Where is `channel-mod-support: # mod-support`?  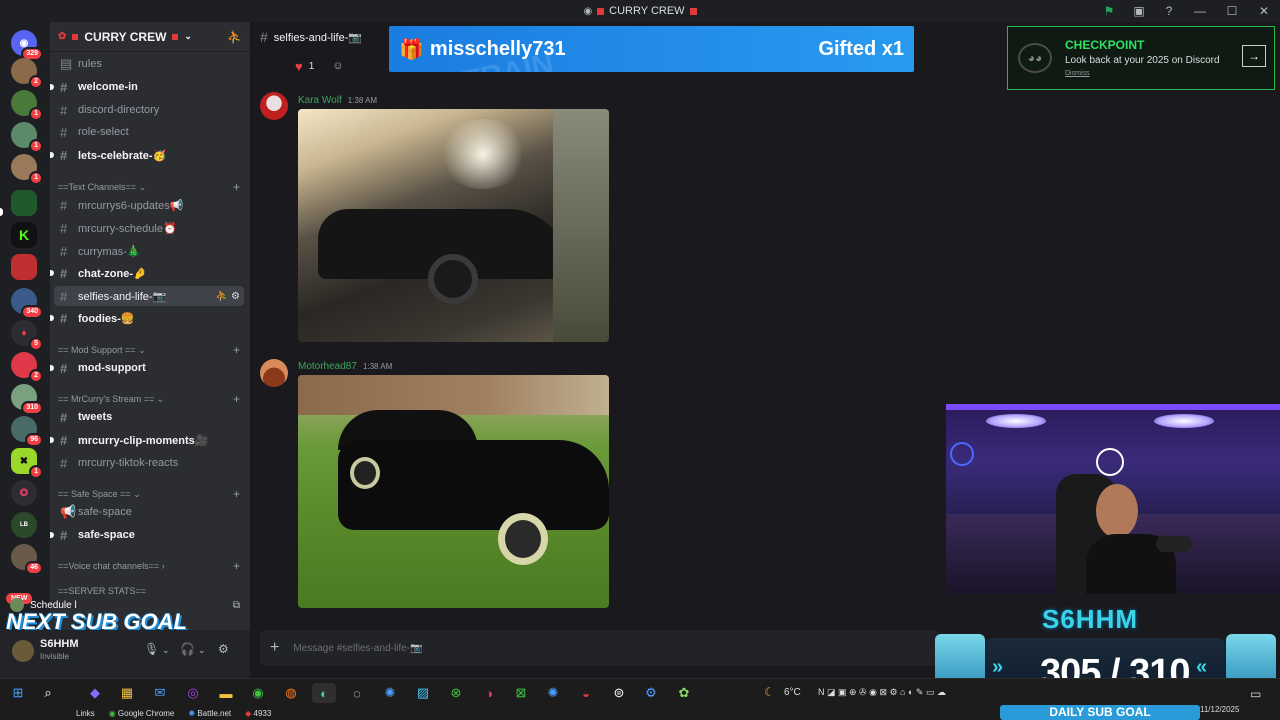 channel-mod-support: # mod-support is located at coordinates (147, 368).